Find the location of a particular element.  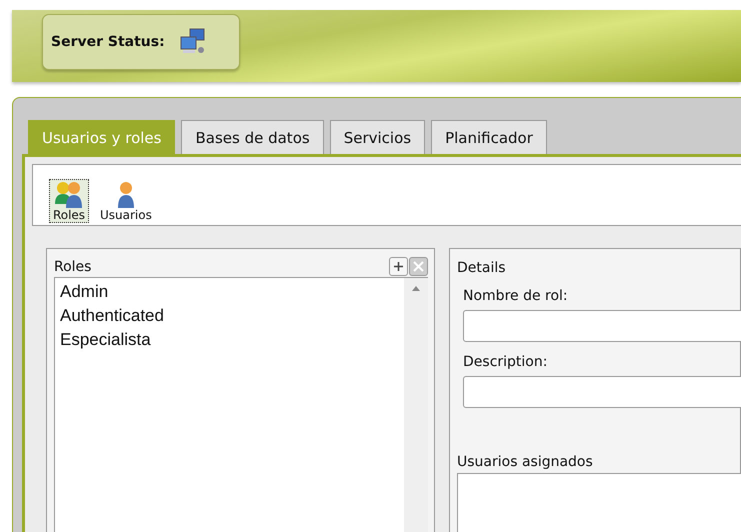

section-title: Usuarios asignados is located at coordinates (525, 462).